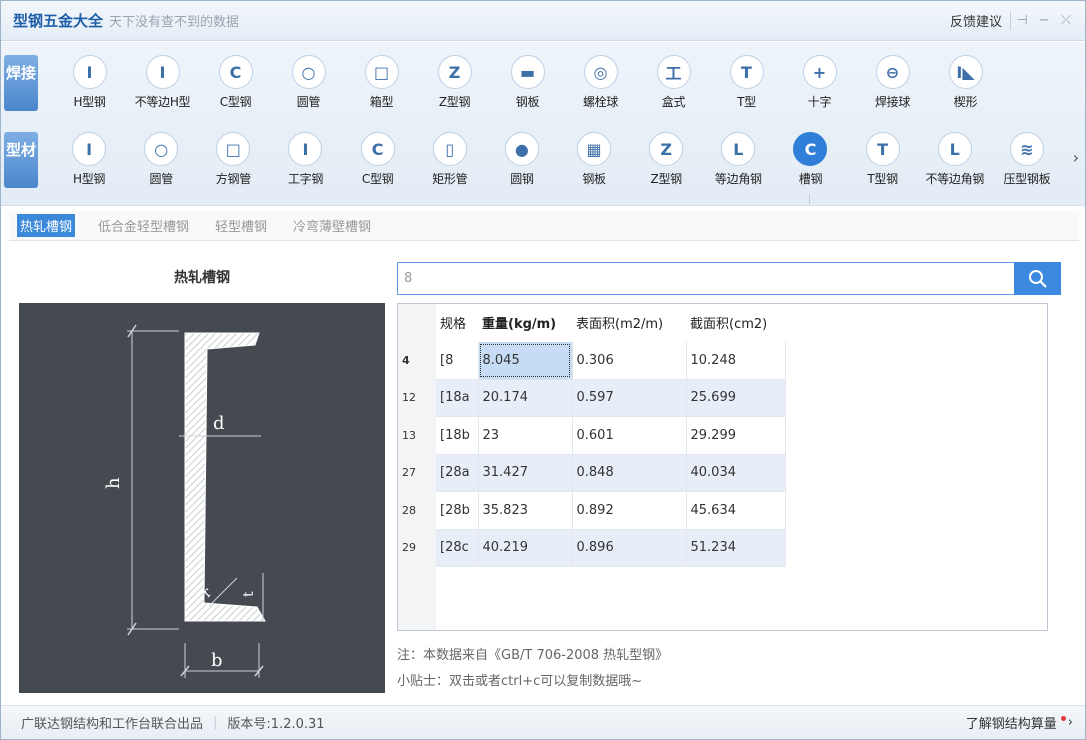  What do you see at coordinates (543, 21) in the screenshot?
I see `title-bar: 型钢五金大全 天下没有查不到的数据 反馈建议 ⊣ − ⤫` at bounding box center [543, 21].